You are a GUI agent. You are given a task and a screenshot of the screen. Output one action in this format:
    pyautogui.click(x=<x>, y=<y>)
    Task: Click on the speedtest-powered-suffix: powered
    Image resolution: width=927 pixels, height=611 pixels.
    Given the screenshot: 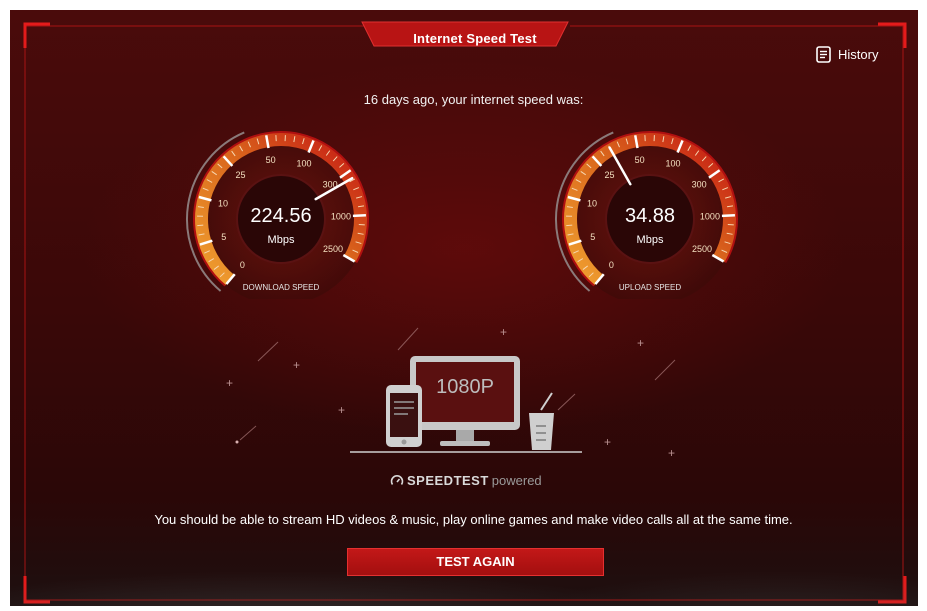 What is the action you would take?
    pyautogui.click(x=516, y=480)
    